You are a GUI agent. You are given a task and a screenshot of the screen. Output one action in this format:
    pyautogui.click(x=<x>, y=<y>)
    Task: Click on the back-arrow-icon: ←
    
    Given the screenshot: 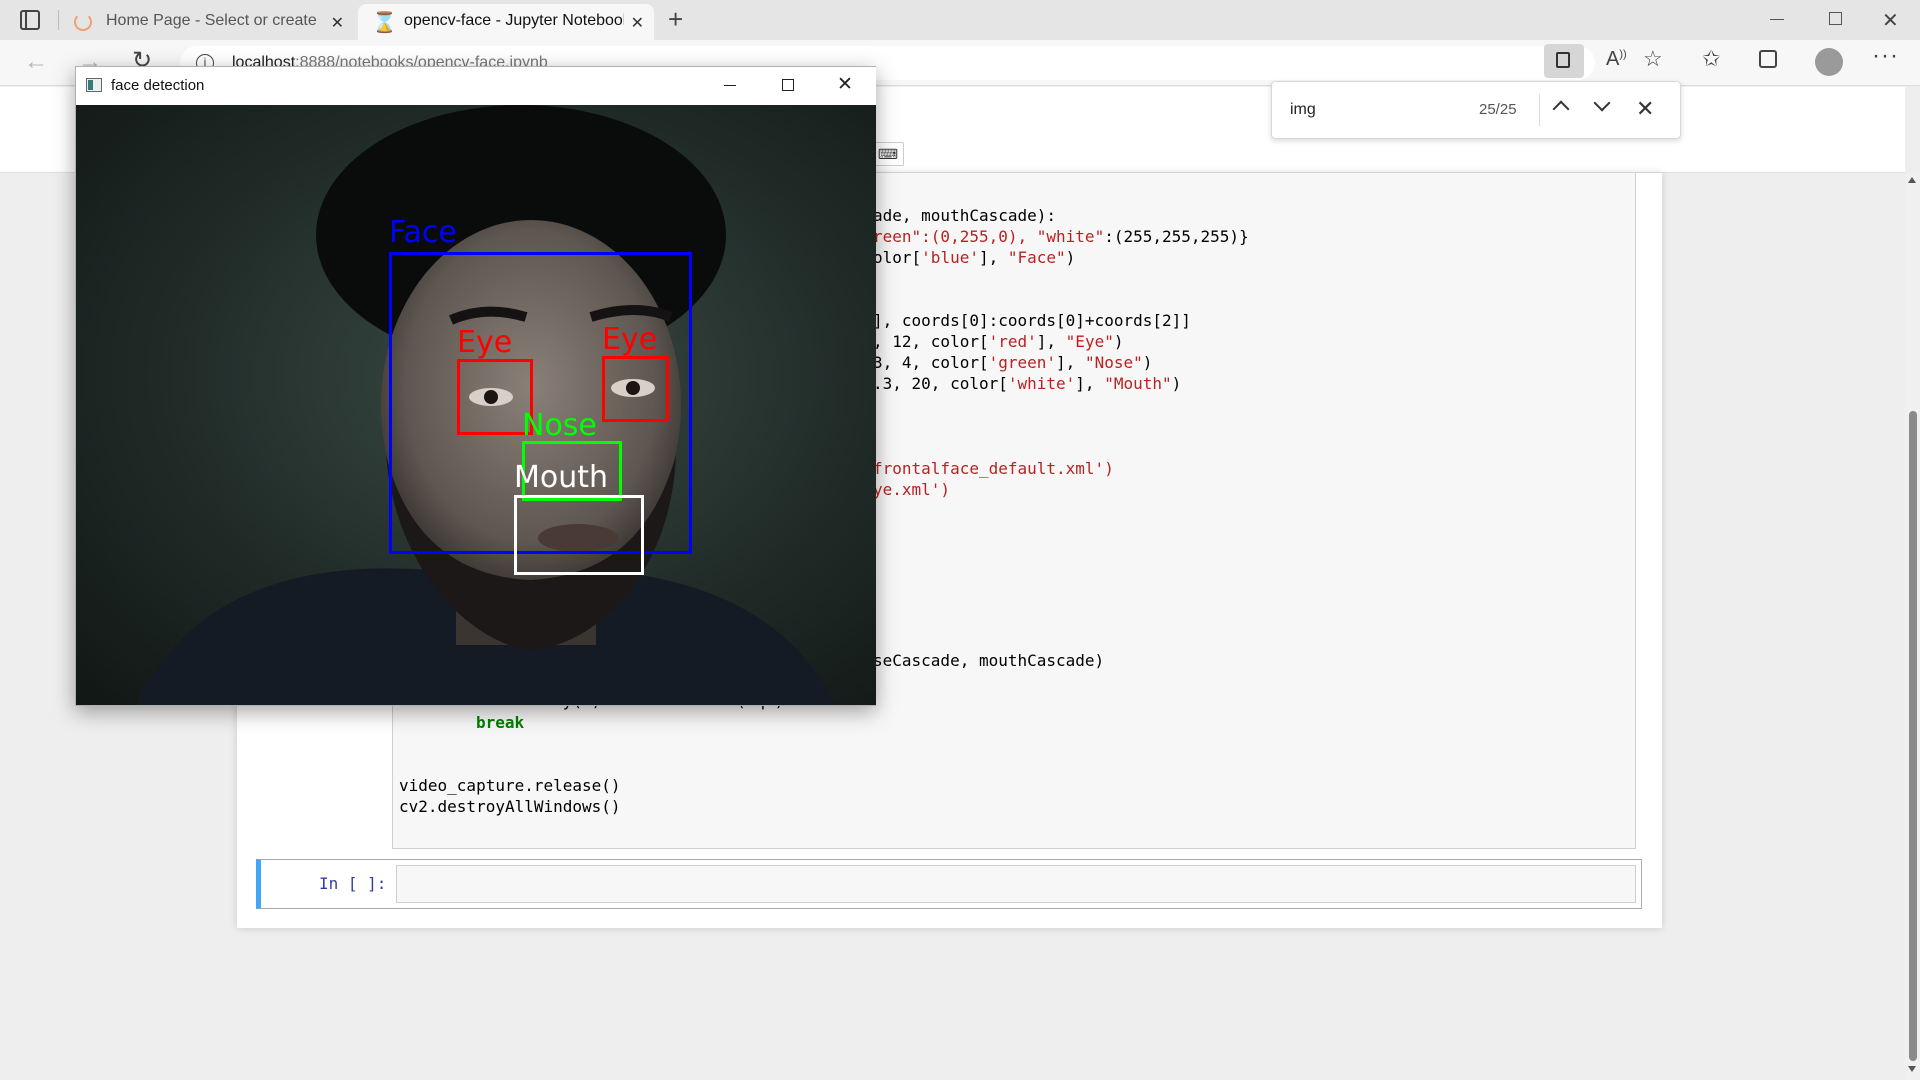 What is the action you would take?
    pyautogui.click(x=36, y=62)
    